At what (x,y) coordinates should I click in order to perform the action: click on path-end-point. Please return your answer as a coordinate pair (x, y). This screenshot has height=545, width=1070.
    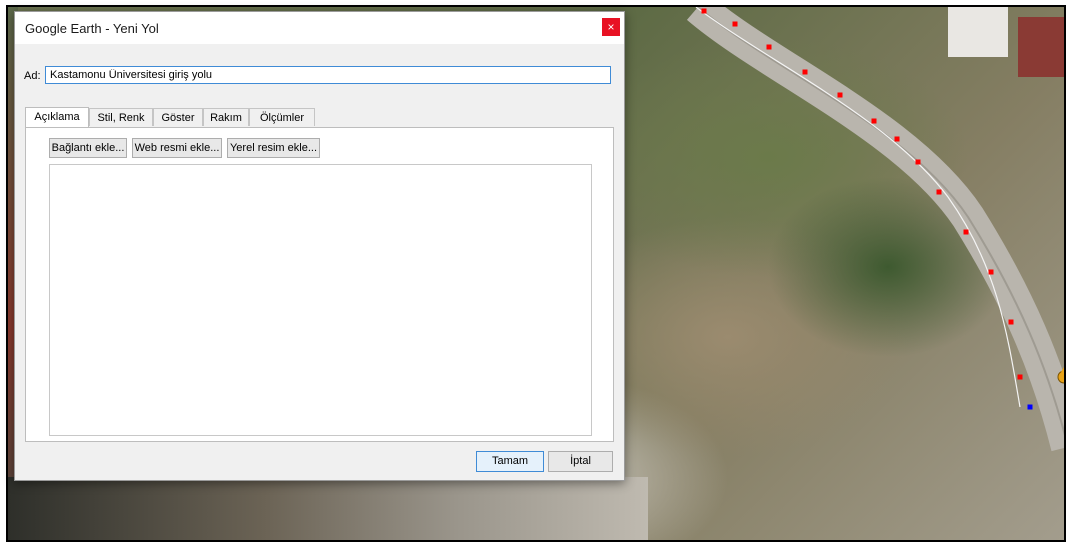
    Looking at the image, I should click on (1030, 407).